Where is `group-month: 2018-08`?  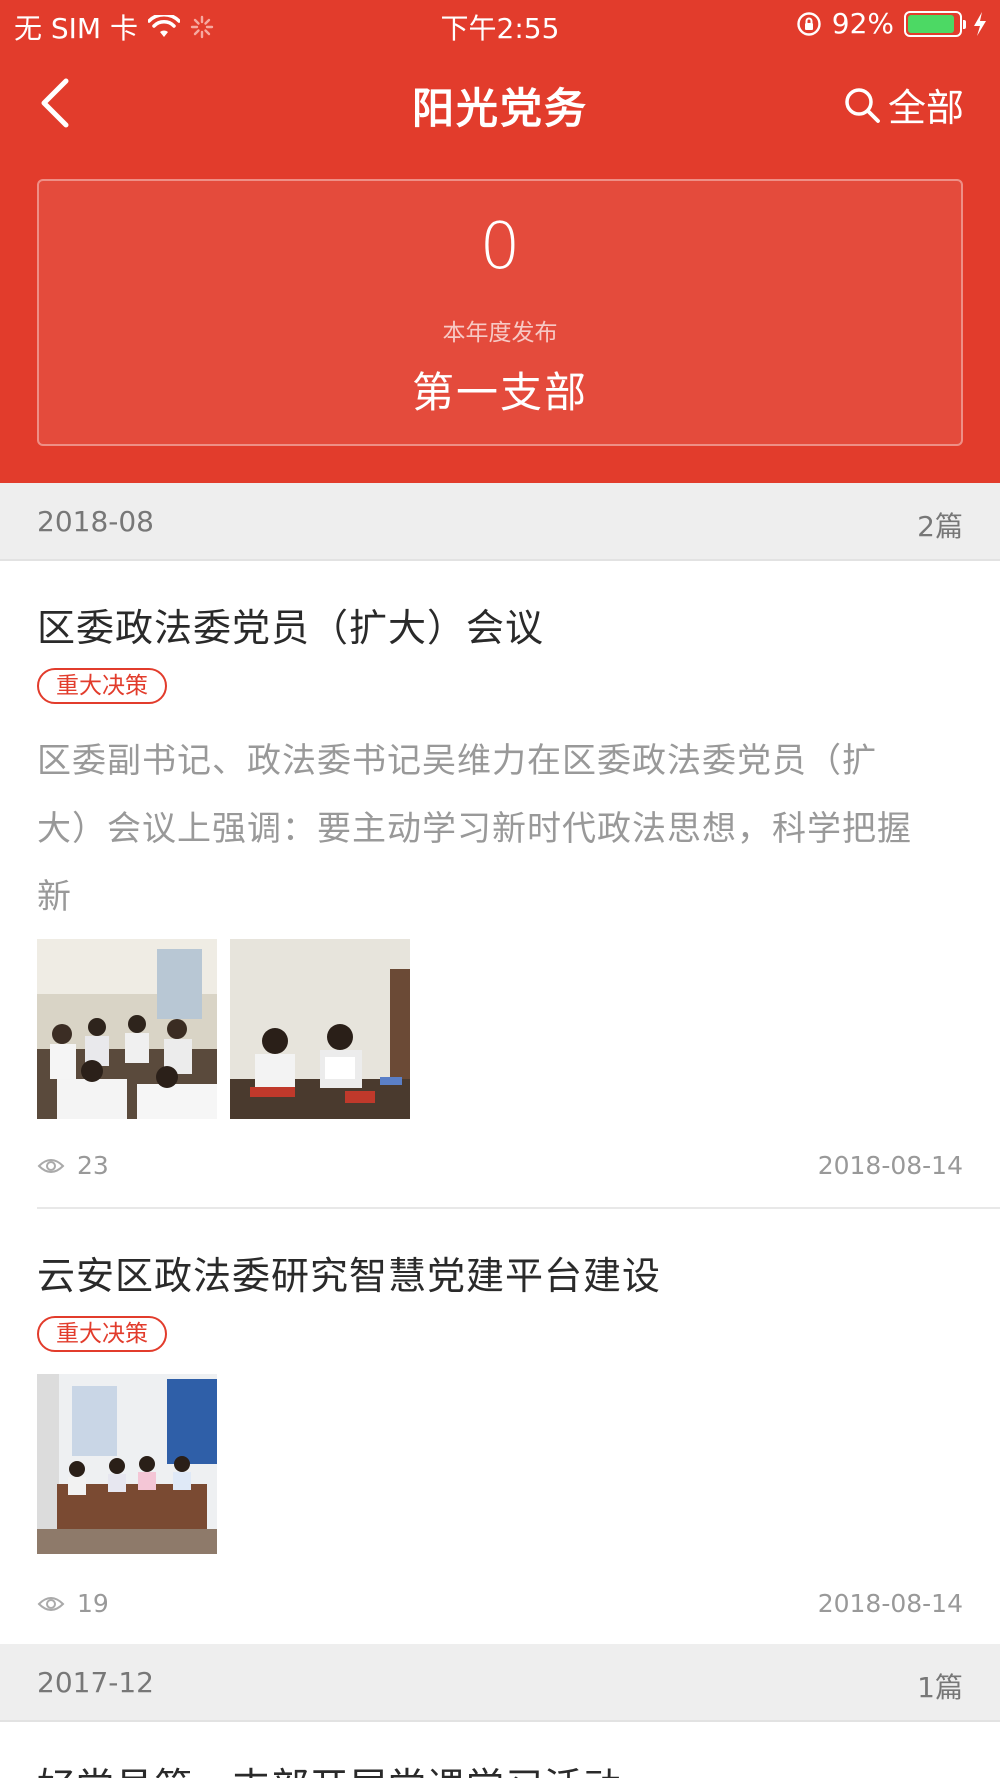
group-month: 2018-08 is located at coordinates (95, 521).